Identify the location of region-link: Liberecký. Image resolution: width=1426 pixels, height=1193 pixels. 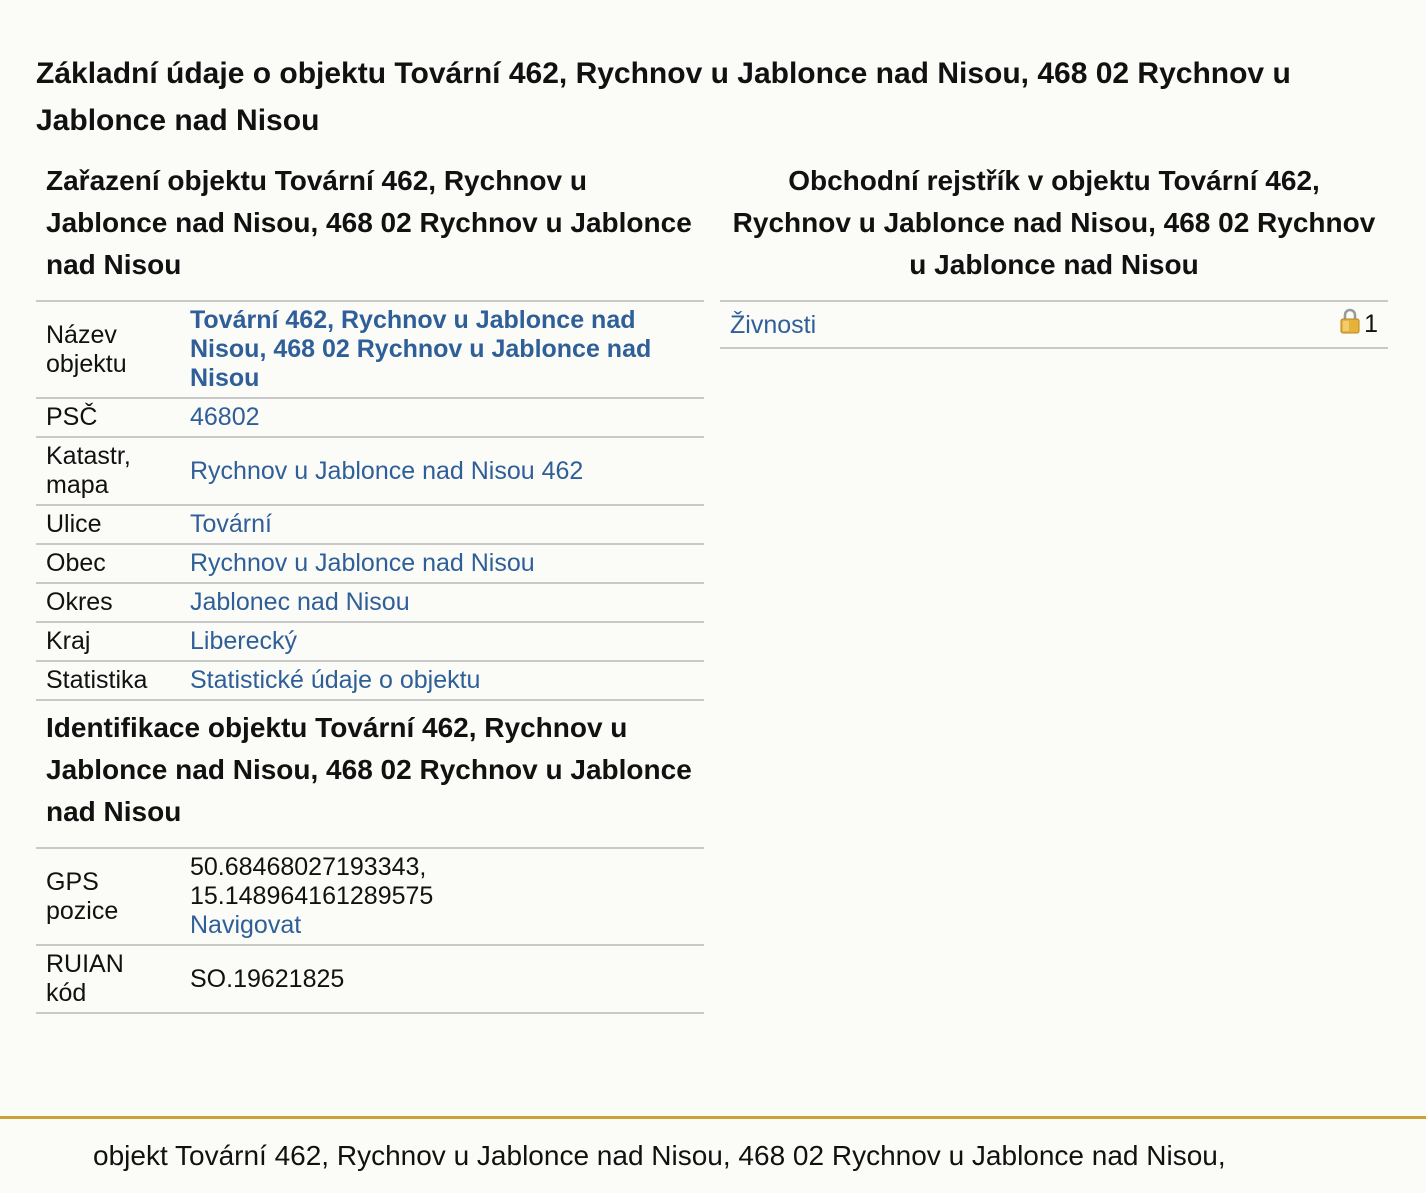
(243, 641).